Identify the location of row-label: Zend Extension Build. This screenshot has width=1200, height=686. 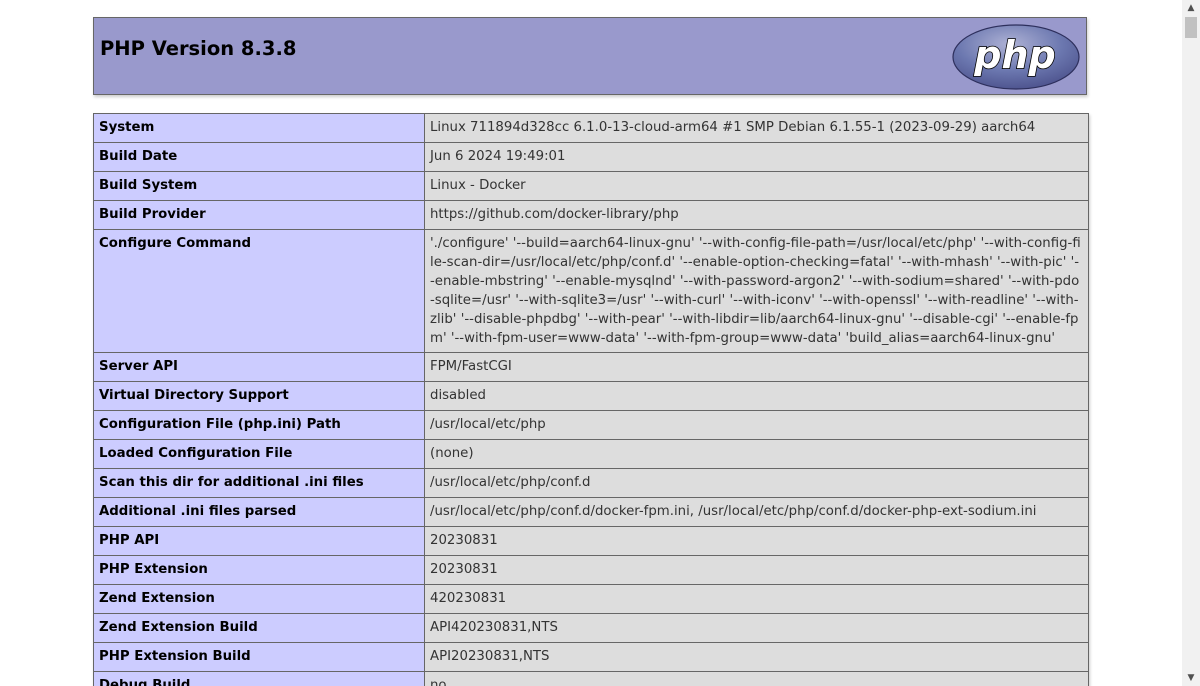
(259, 628).